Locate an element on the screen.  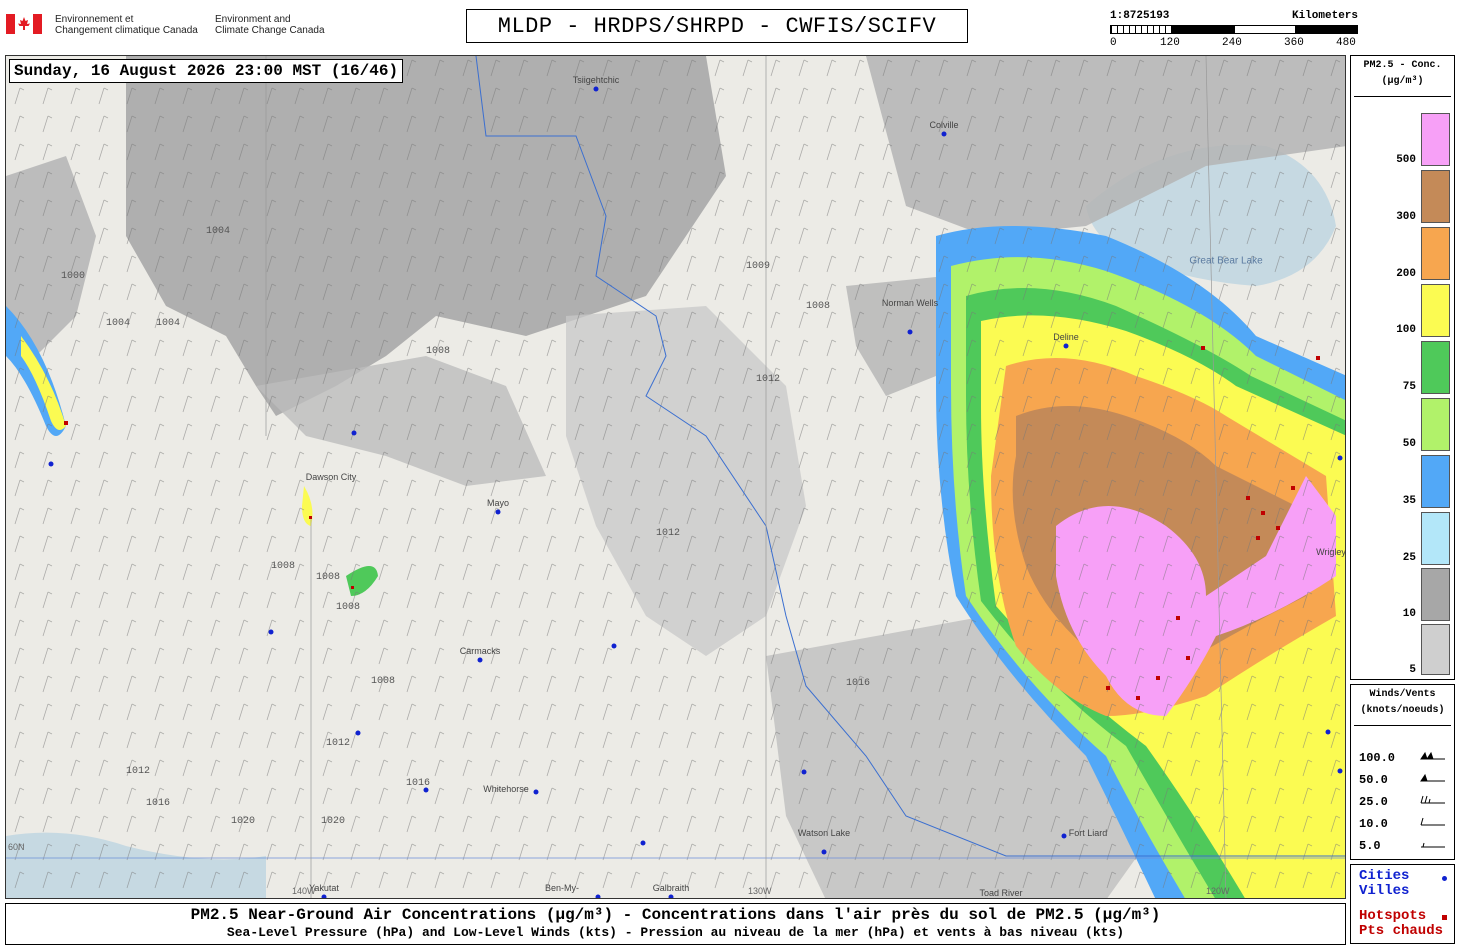
legend-cities-en: Cities is located at coordinates (1384, 876).